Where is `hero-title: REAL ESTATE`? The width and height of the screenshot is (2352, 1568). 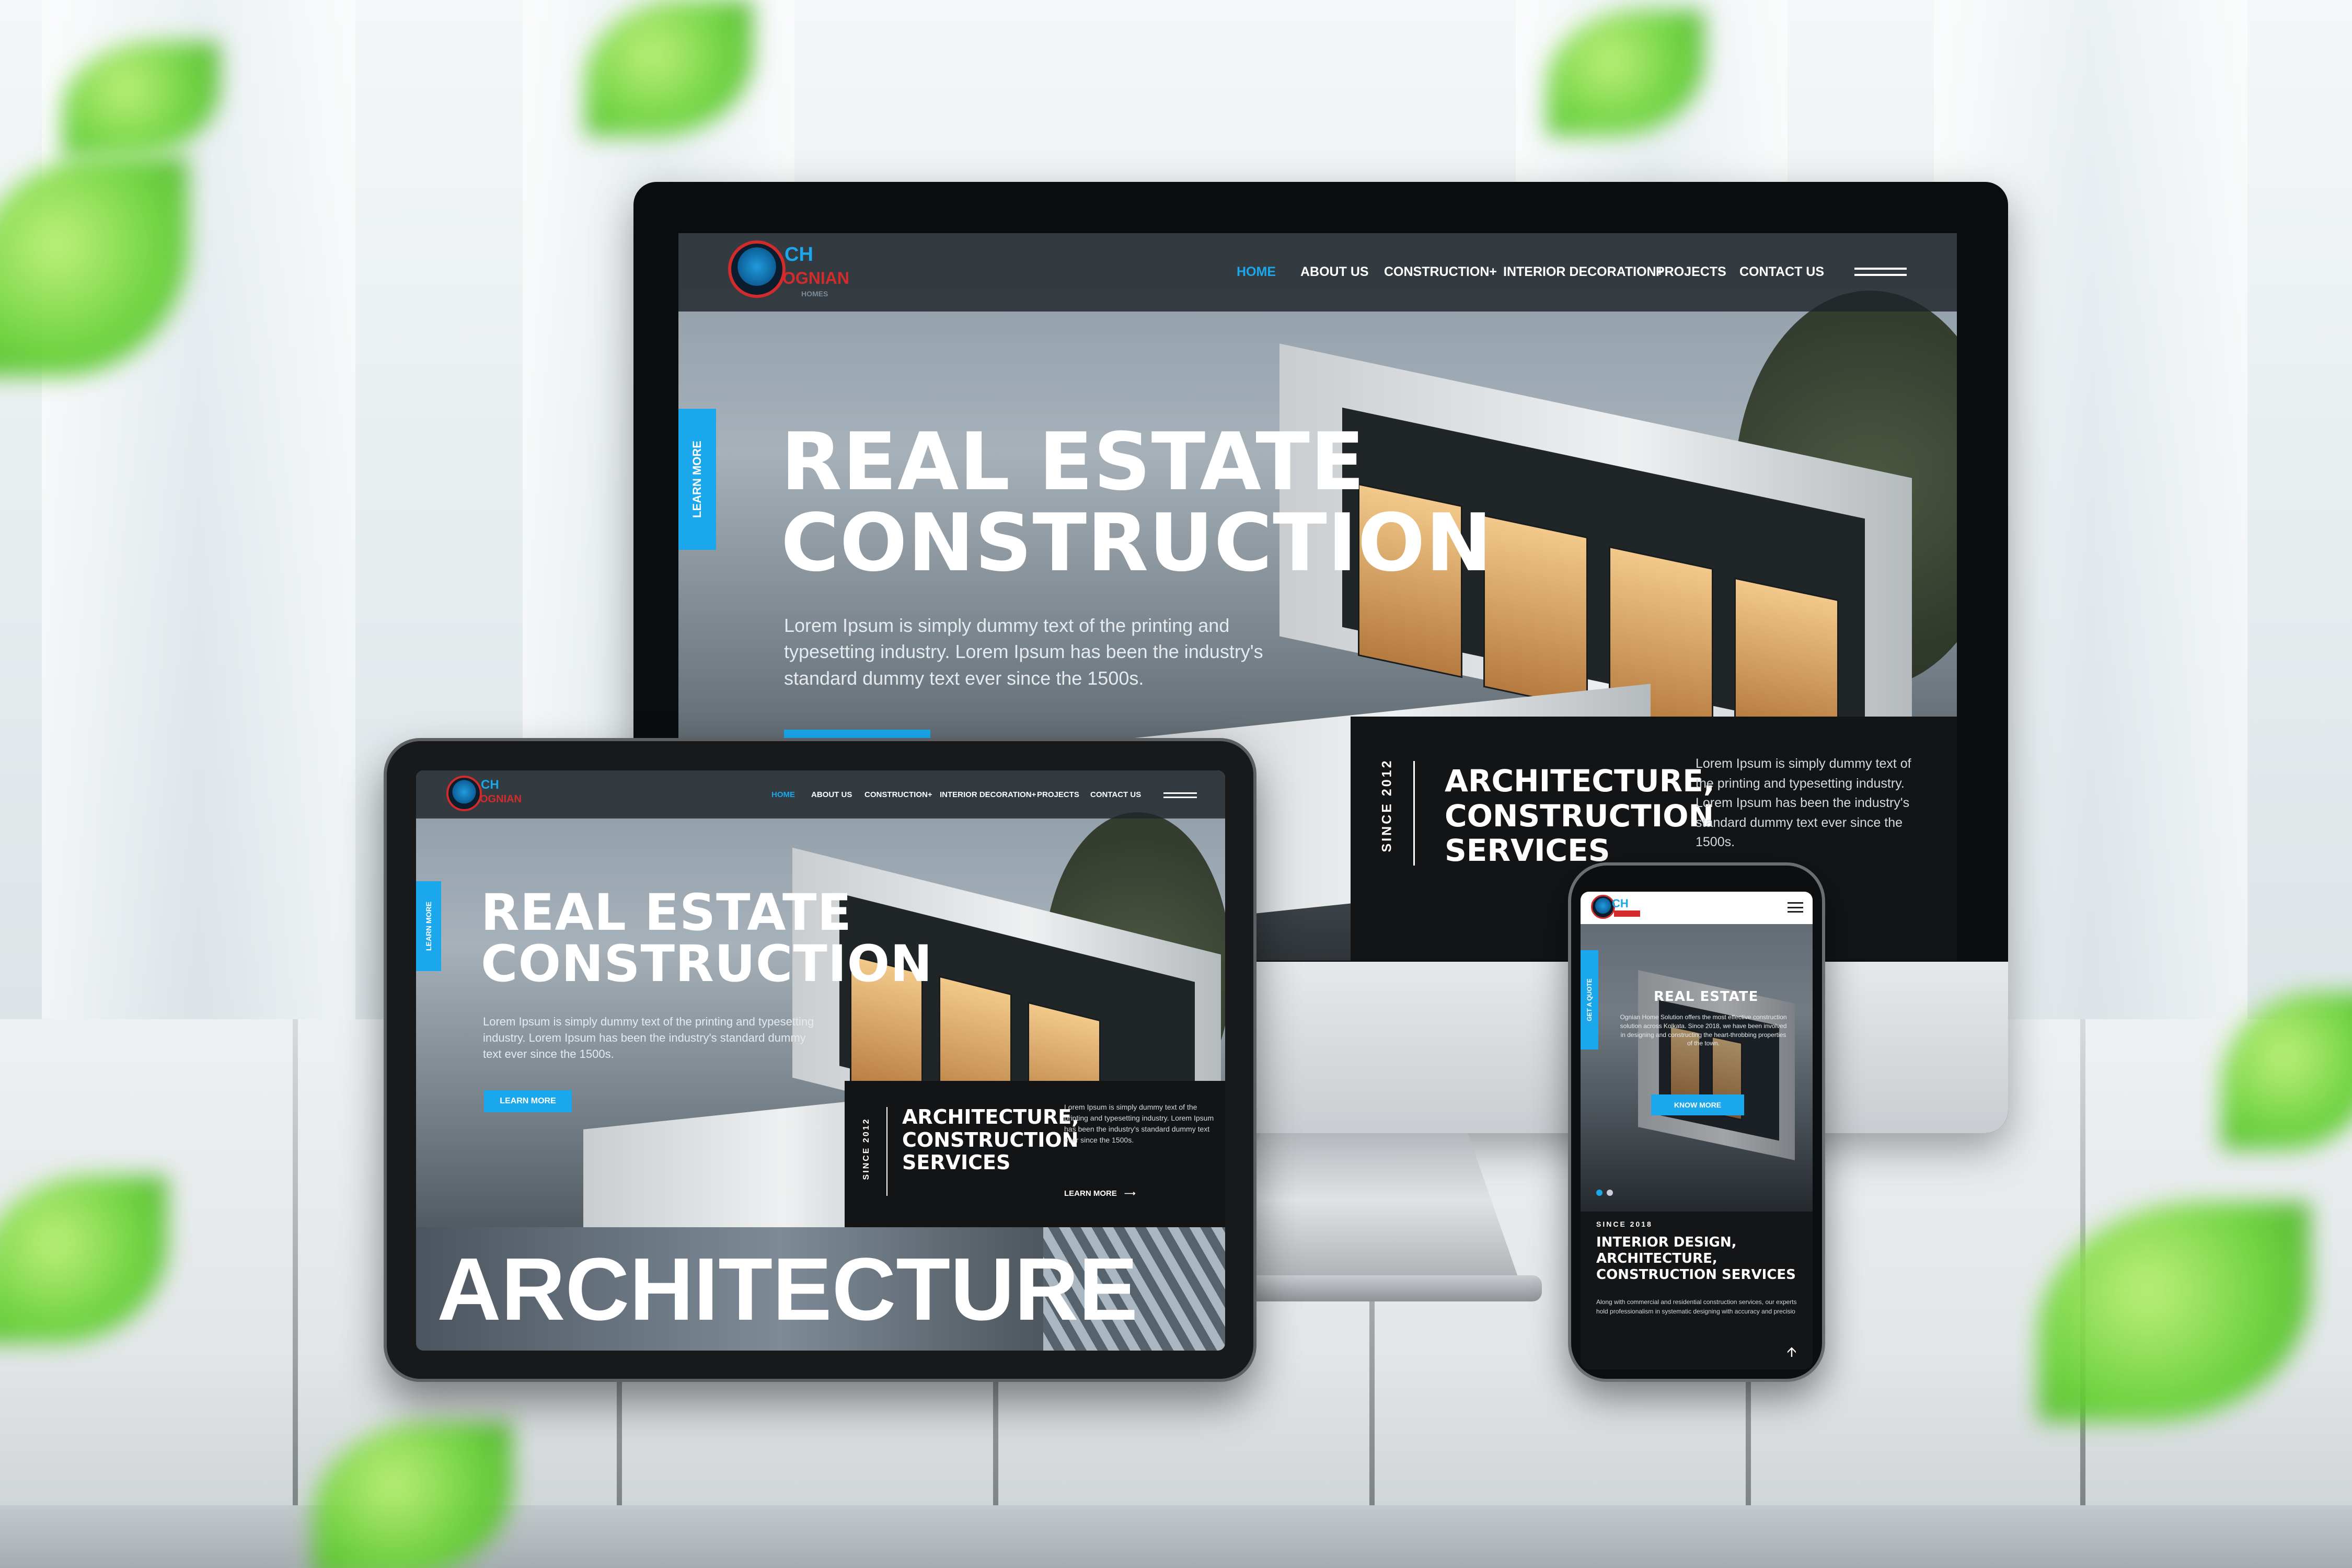
hero-title: REAL ESTATE is located at coordinates (1706, 997).